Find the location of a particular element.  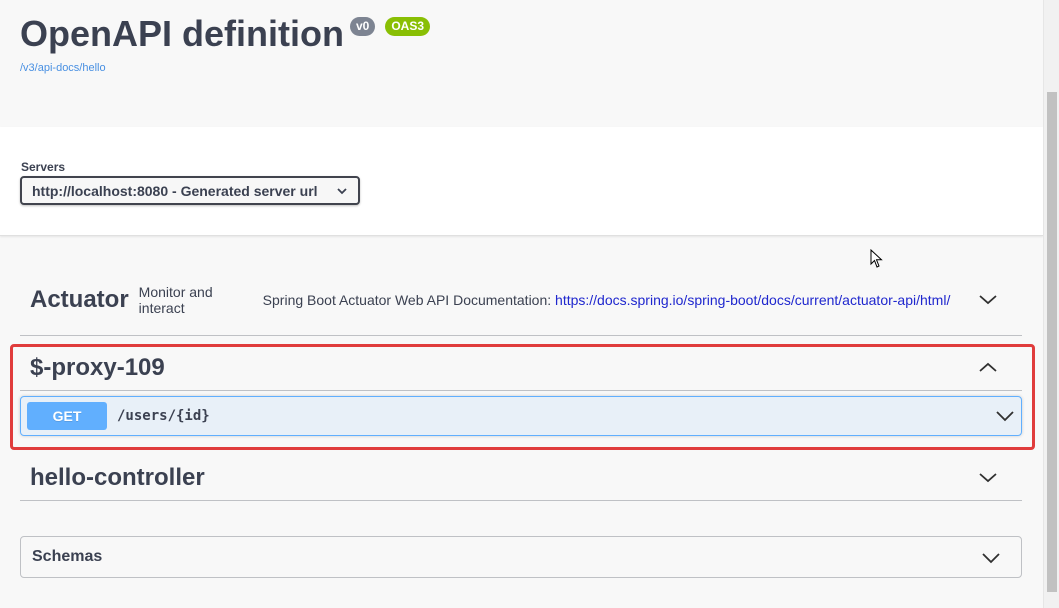

schemas-title: Schemas is located at coordinates (67, 556).